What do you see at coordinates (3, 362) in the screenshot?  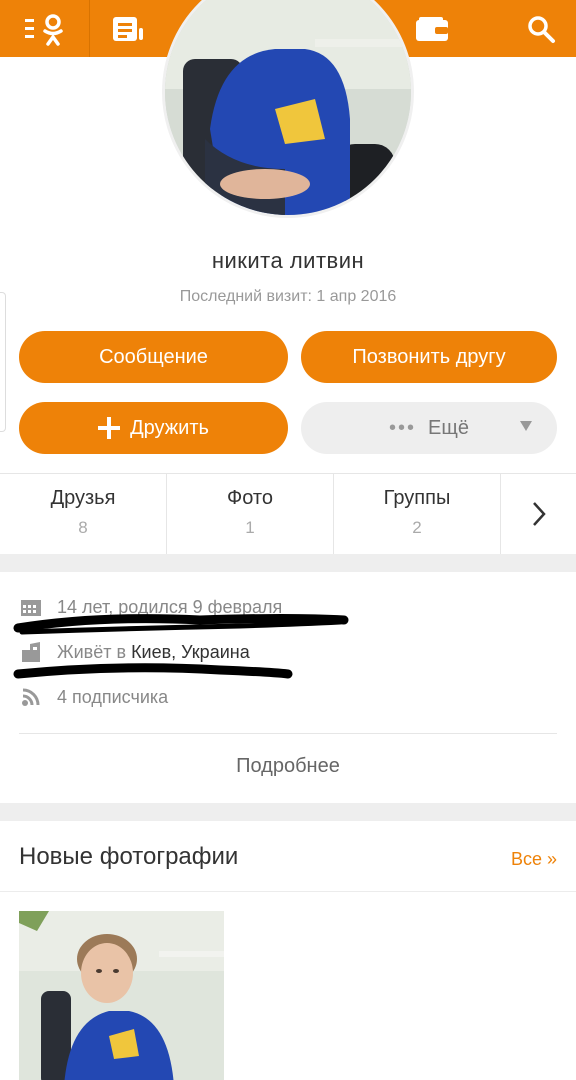 I see `side-panel-handle` at bounding box center [3, 362].